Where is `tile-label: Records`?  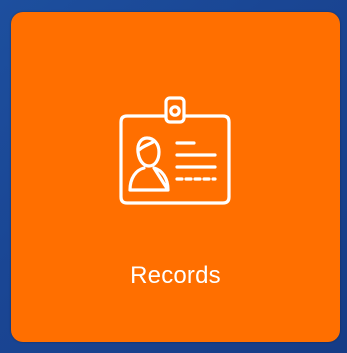
tile-label: Records is located at coordinates (175, 275).